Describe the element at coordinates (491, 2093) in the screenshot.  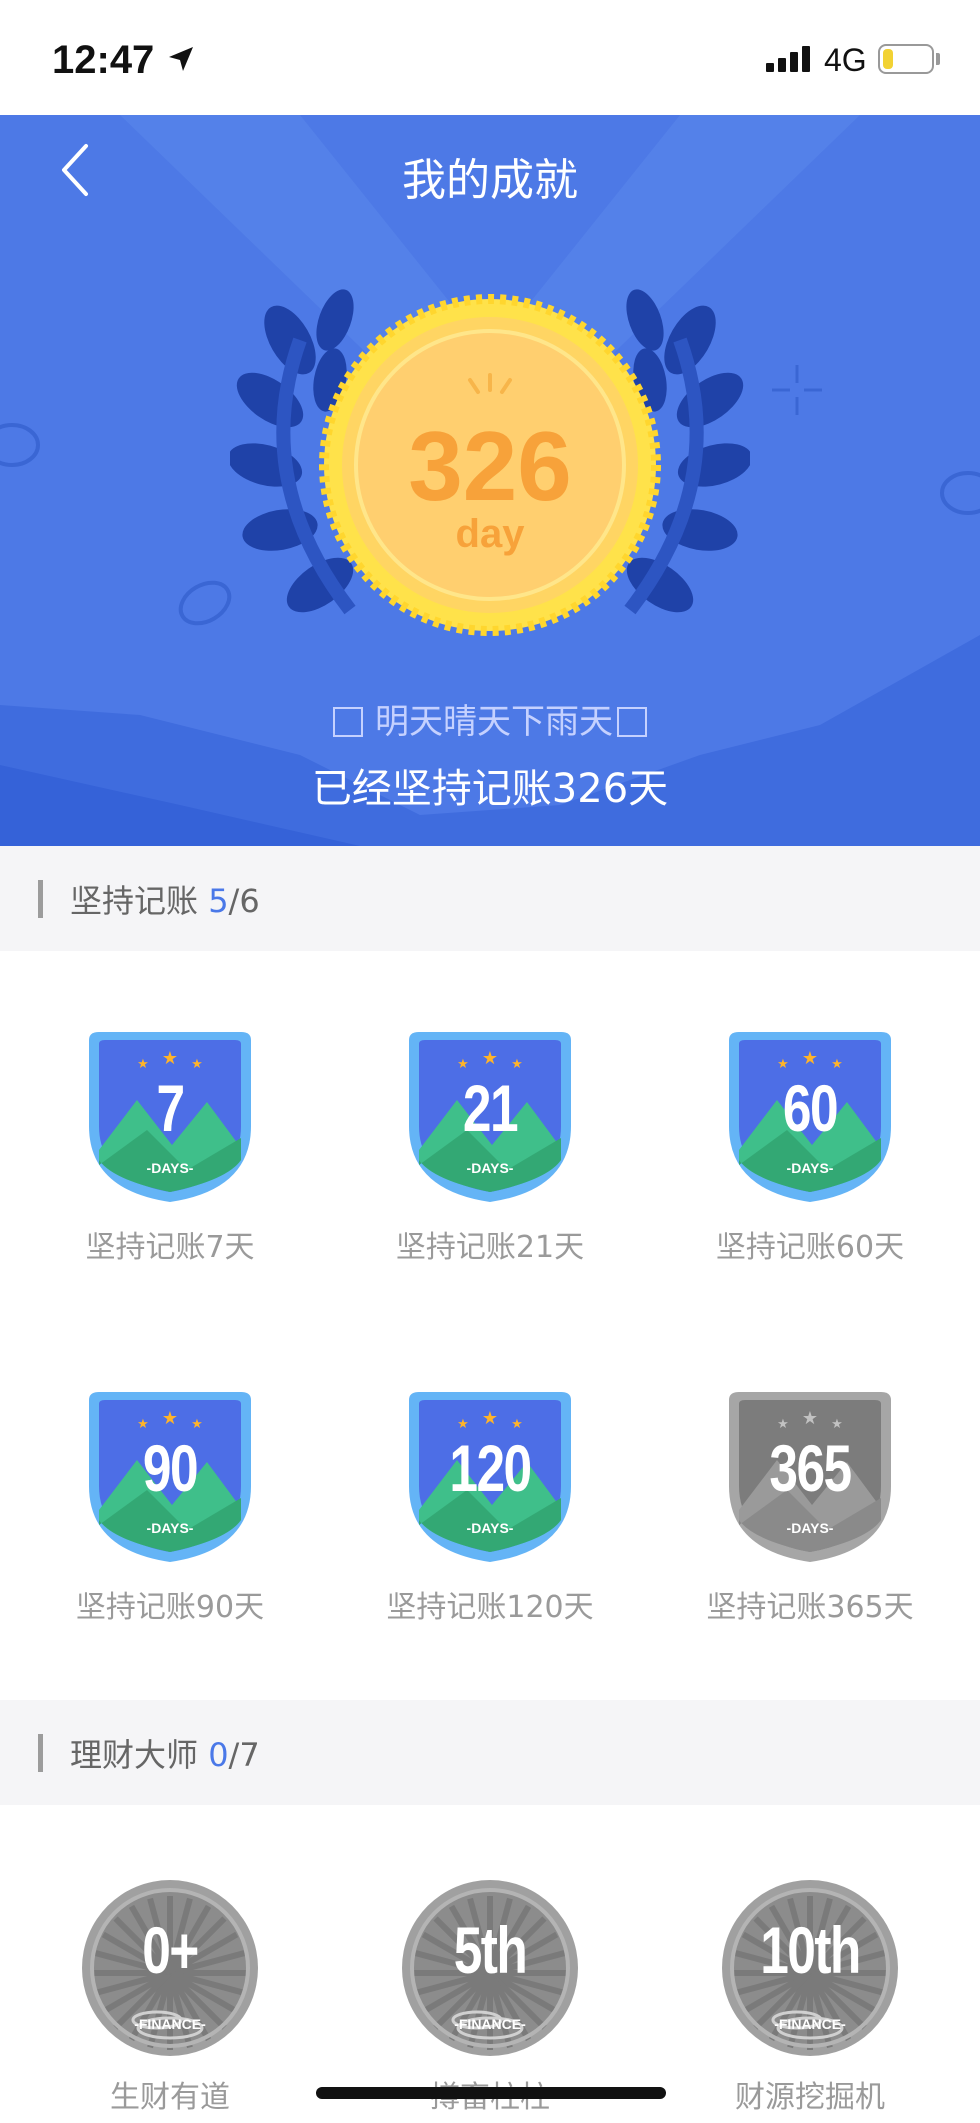
I see `home-indicator` at that location.